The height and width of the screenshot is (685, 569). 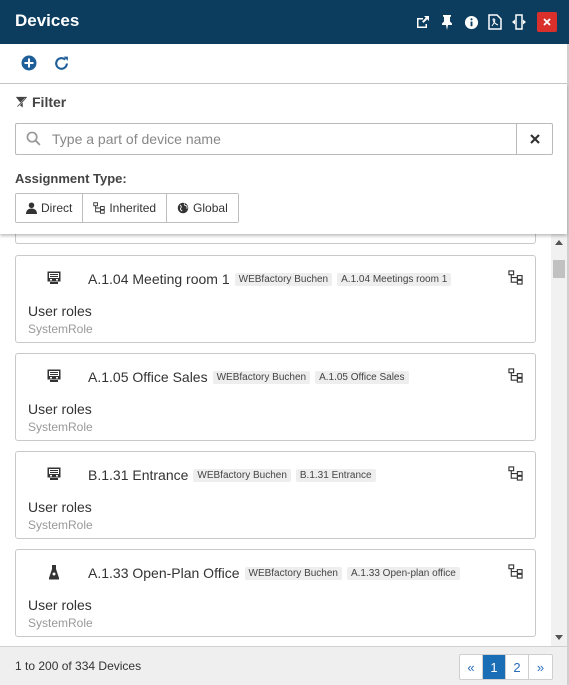 I want to click on assignment-inherited-button: Inherited, so click(x=125, y=208).